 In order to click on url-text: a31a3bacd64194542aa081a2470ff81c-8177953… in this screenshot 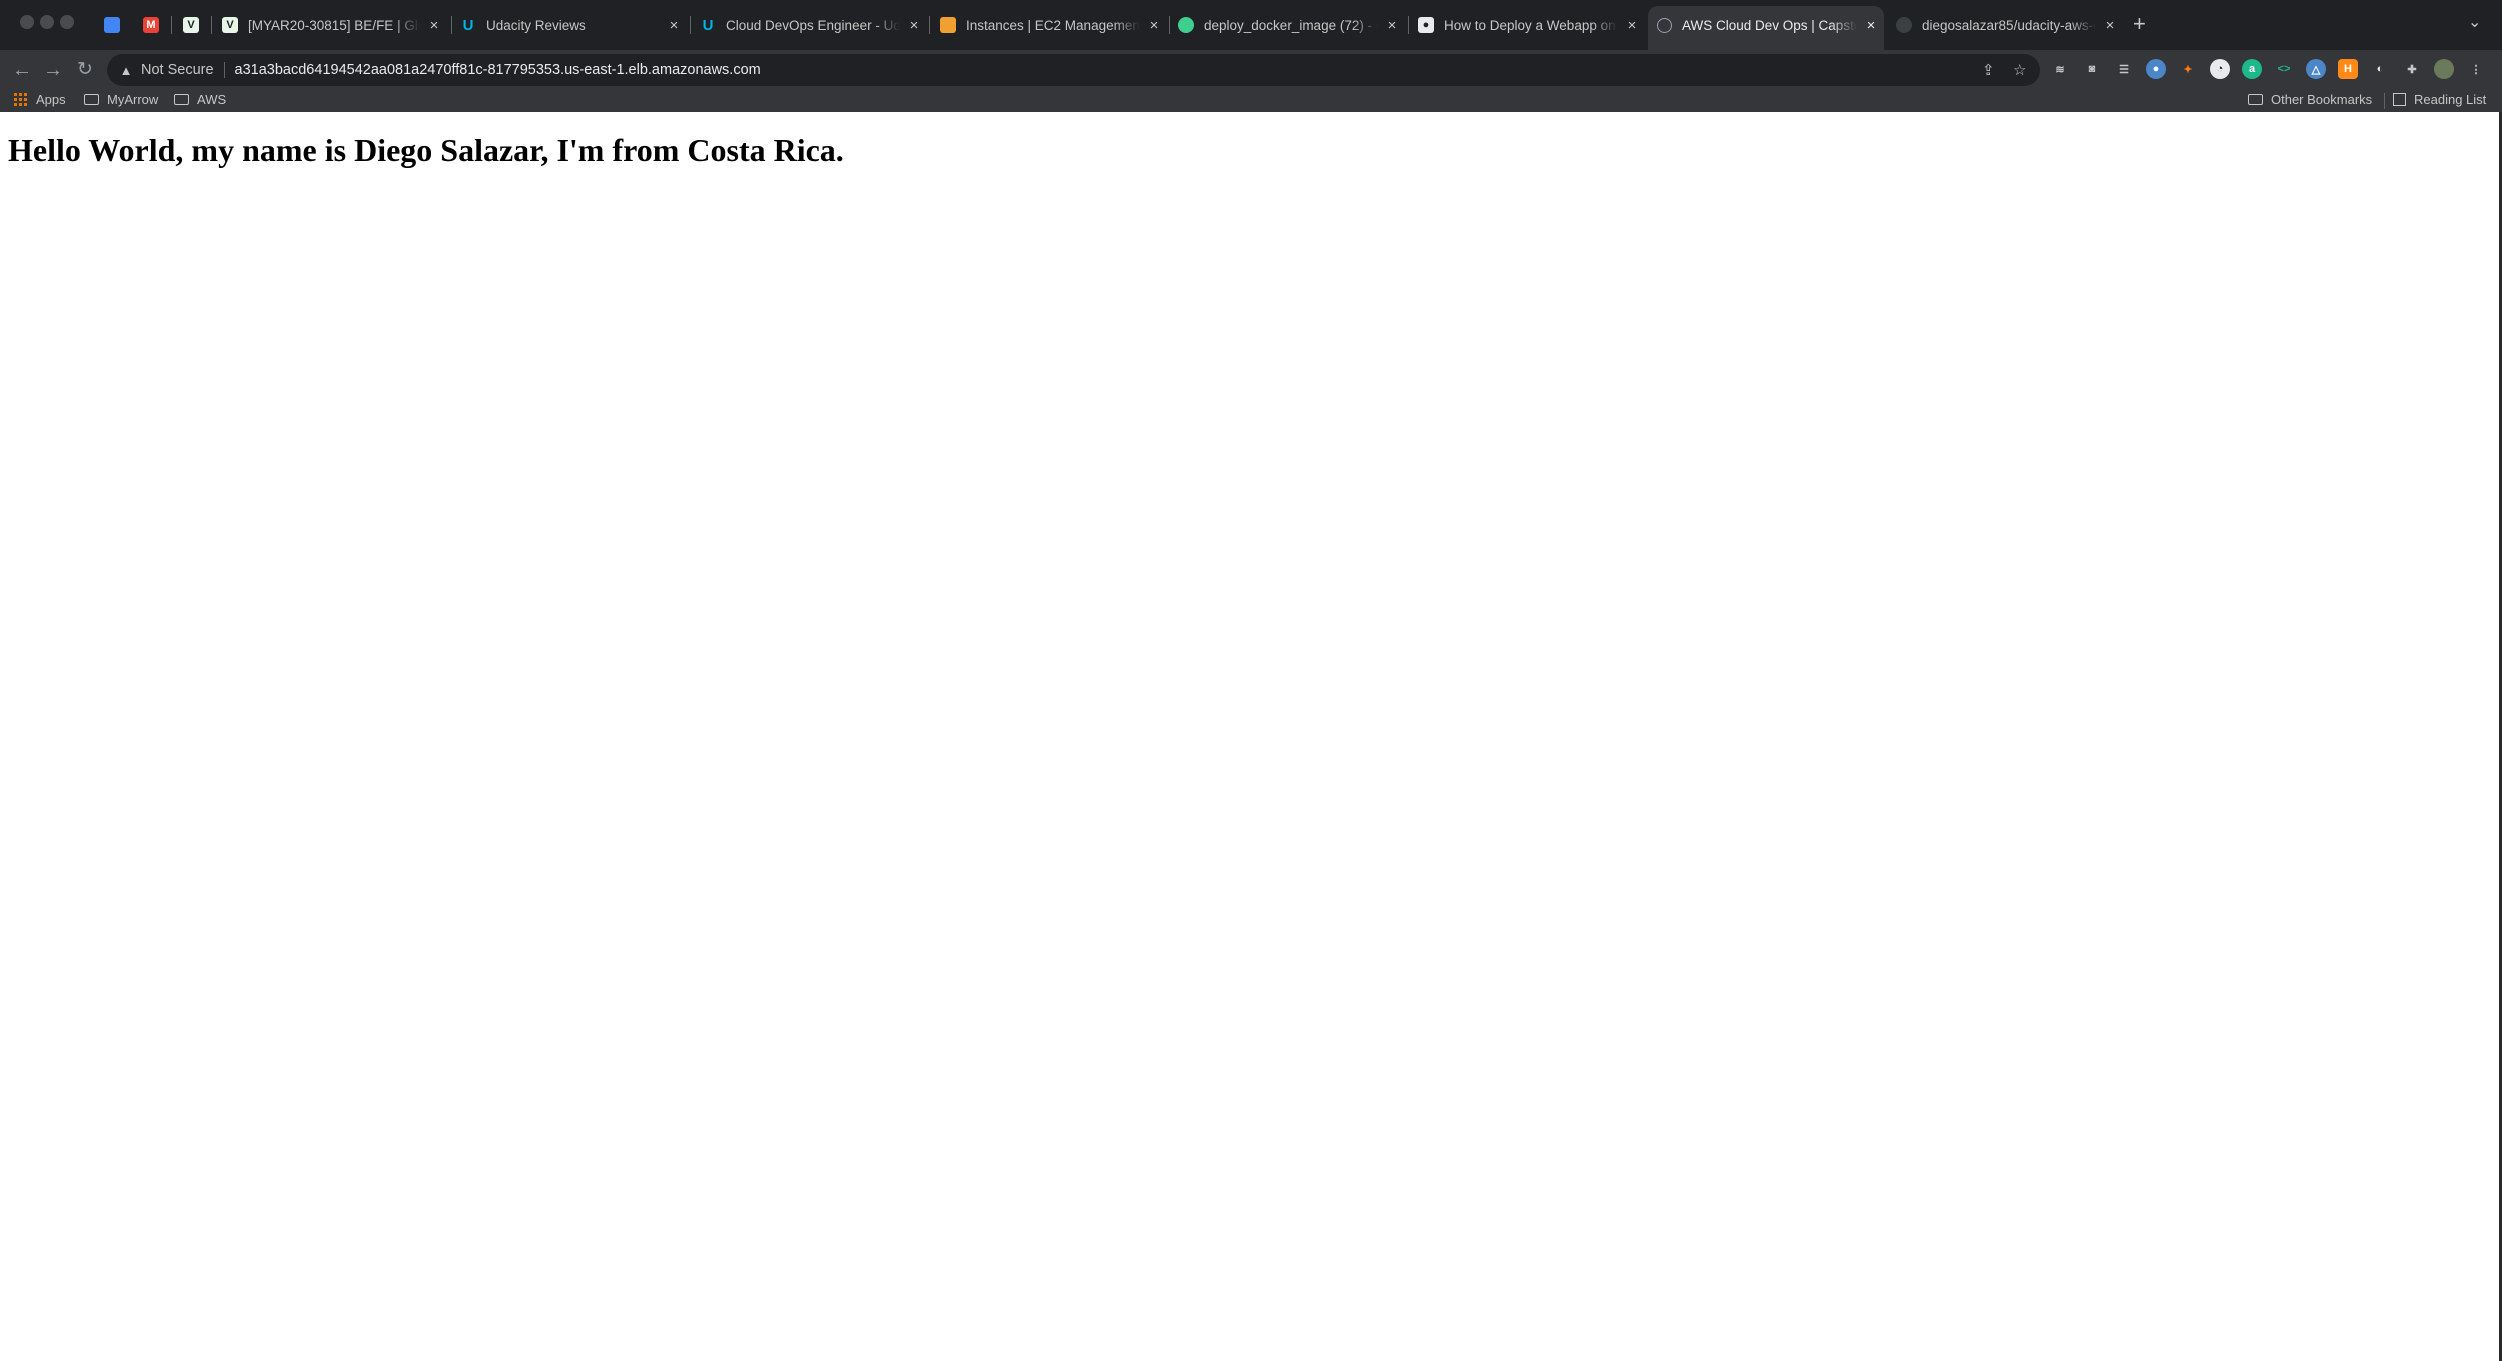, I will do `click(498, 70)`.